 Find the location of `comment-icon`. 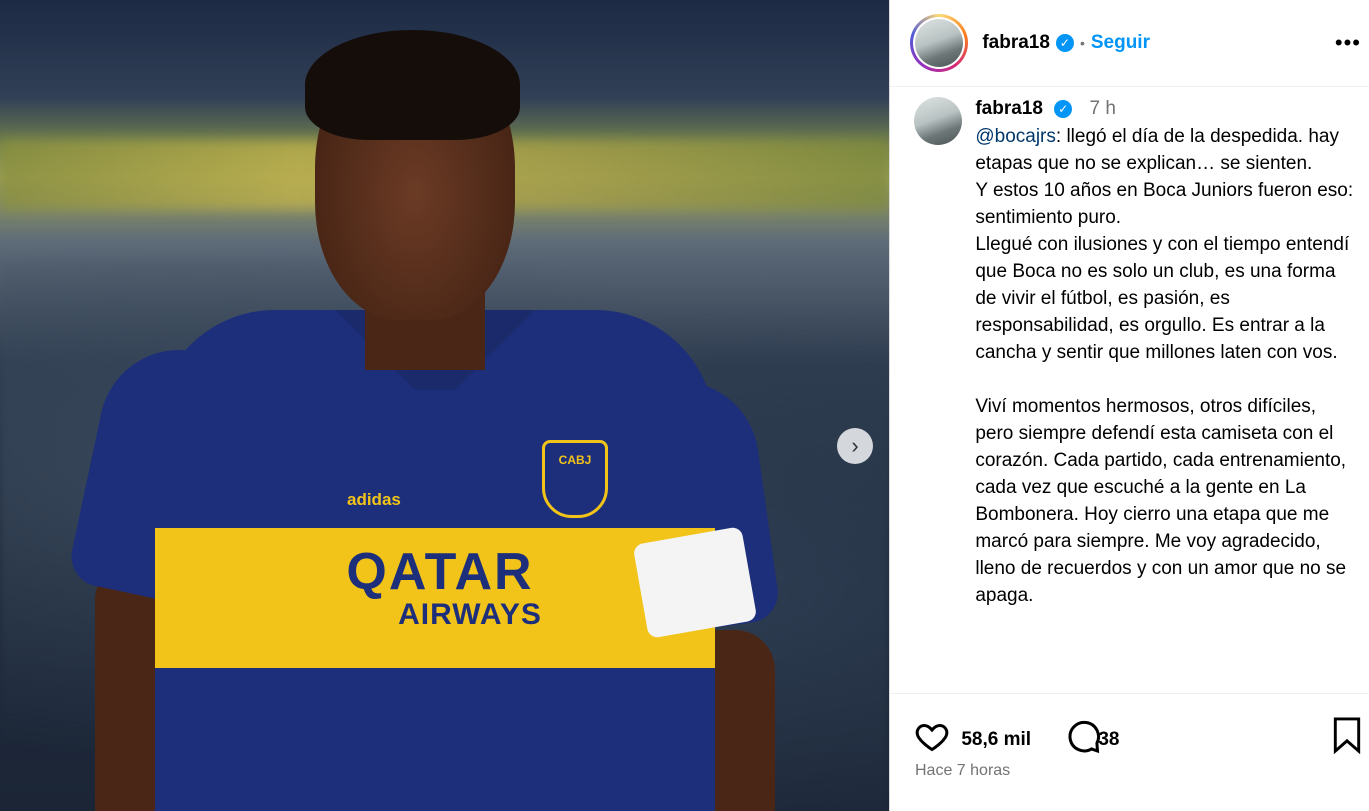

comment-icon is located at coordinates (1084, 736).